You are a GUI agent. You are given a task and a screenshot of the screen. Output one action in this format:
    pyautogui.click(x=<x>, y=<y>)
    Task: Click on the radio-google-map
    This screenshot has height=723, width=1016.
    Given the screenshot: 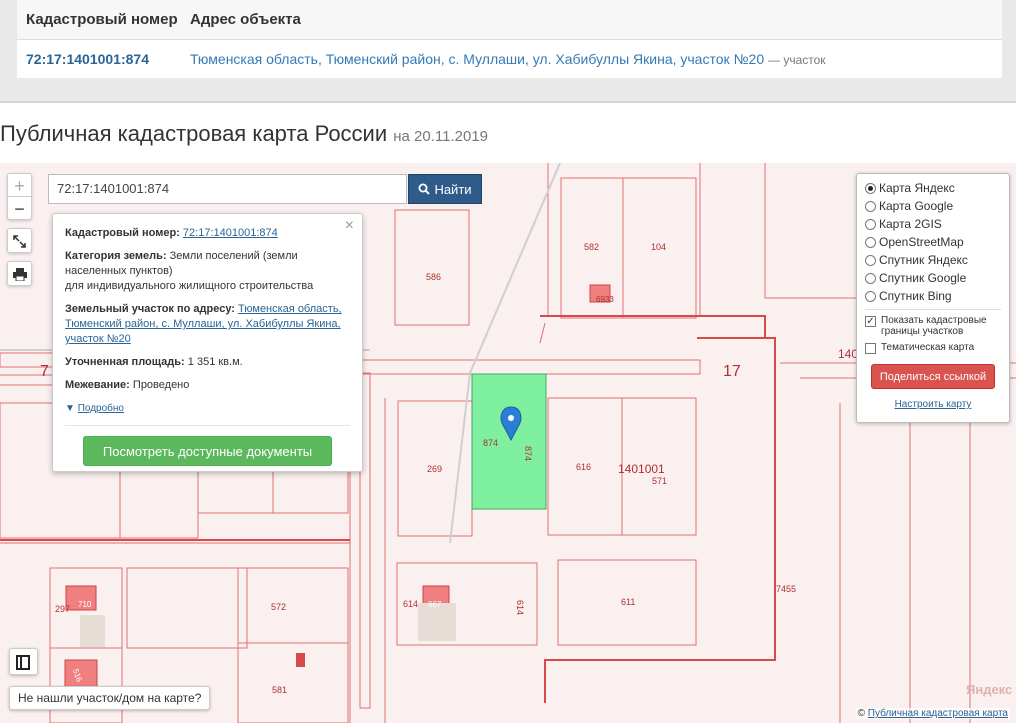 What is the action you would take?
    pyautogui.click(x=870, y=206)
    